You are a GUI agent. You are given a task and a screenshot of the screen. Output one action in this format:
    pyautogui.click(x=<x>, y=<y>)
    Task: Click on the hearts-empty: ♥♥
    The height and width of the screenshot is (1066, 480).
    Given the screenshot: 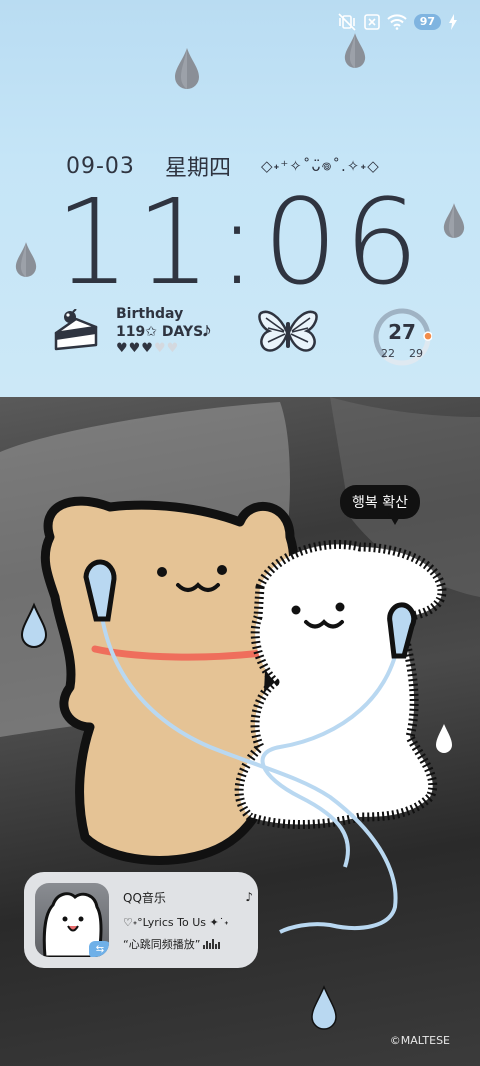 What is the action you would take?
    pyautogui.click(x=166, y=348)
    